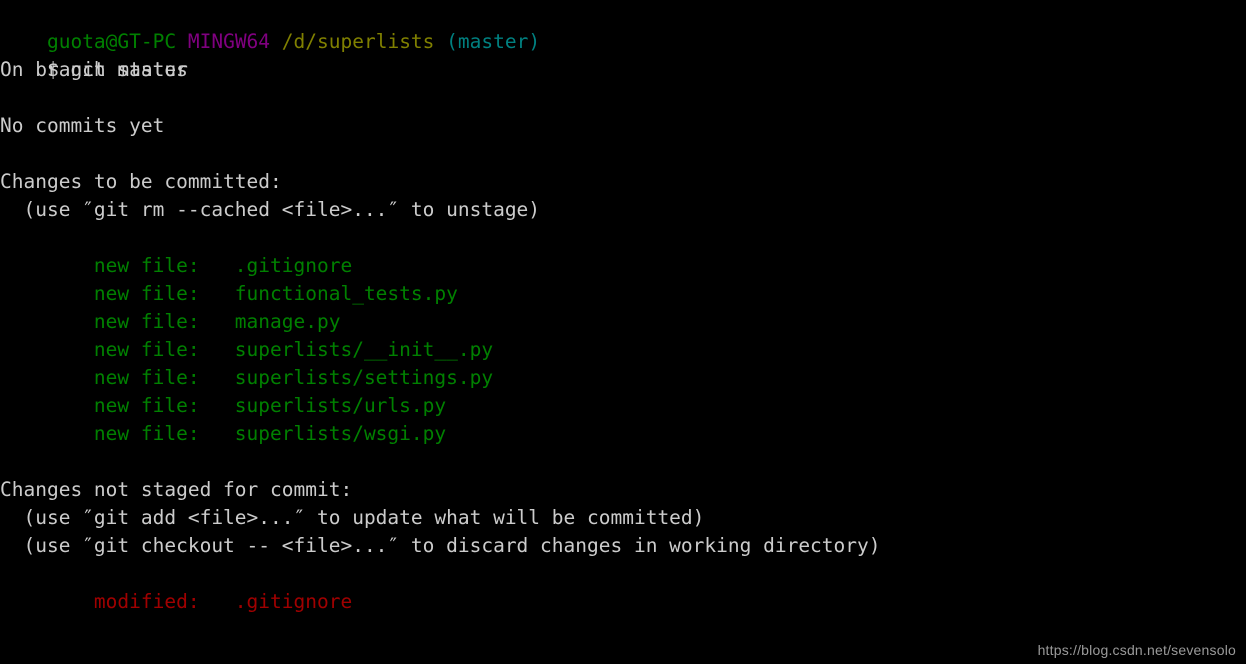 The width and height of the screenshot is (1246, 664). Describe the element at coordinates (623, 182) in the screenshot. I see `output-line: Changes to be committed:` at that location.